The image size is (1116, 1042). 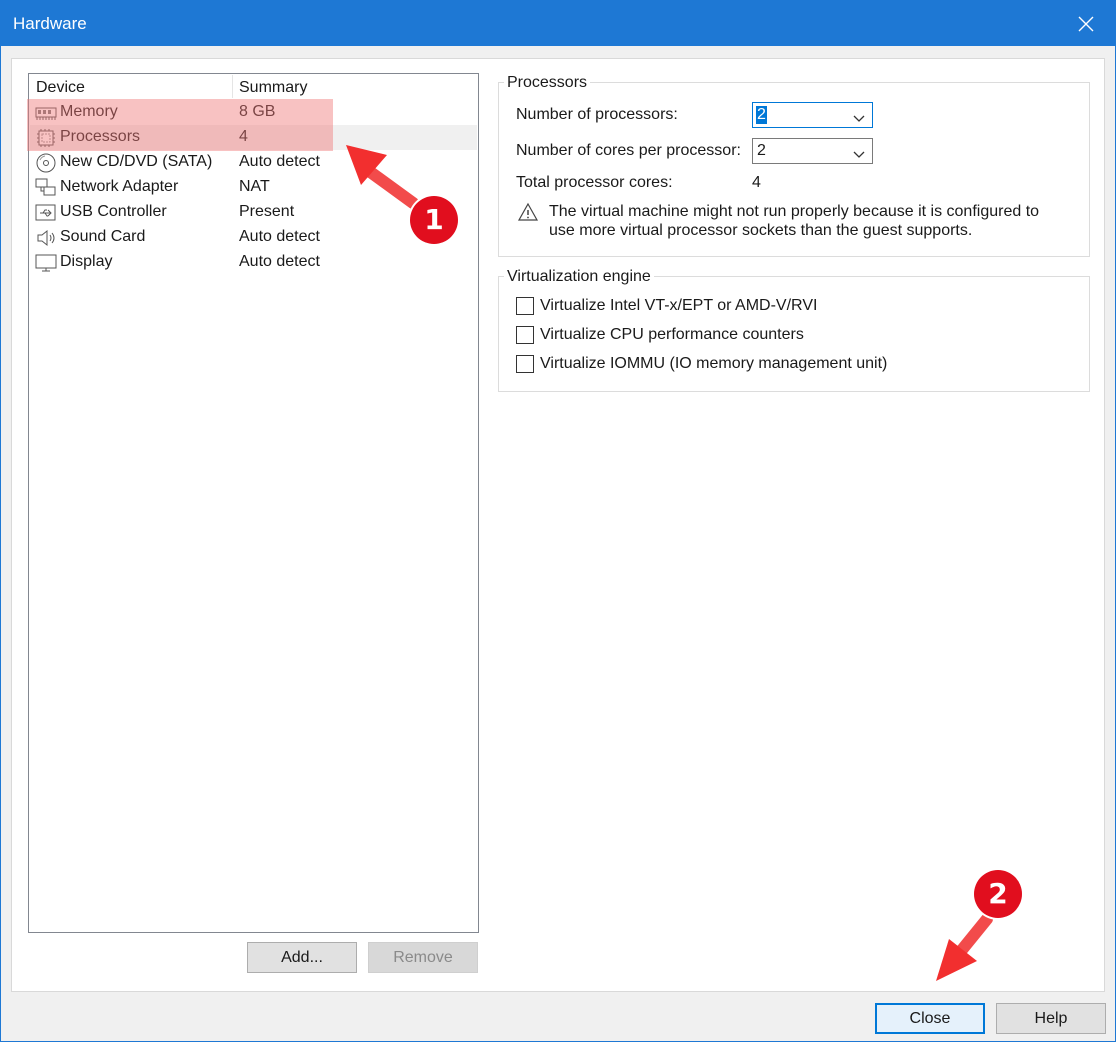 I want to click on device-summary: Present, so click(x=267, y=211).